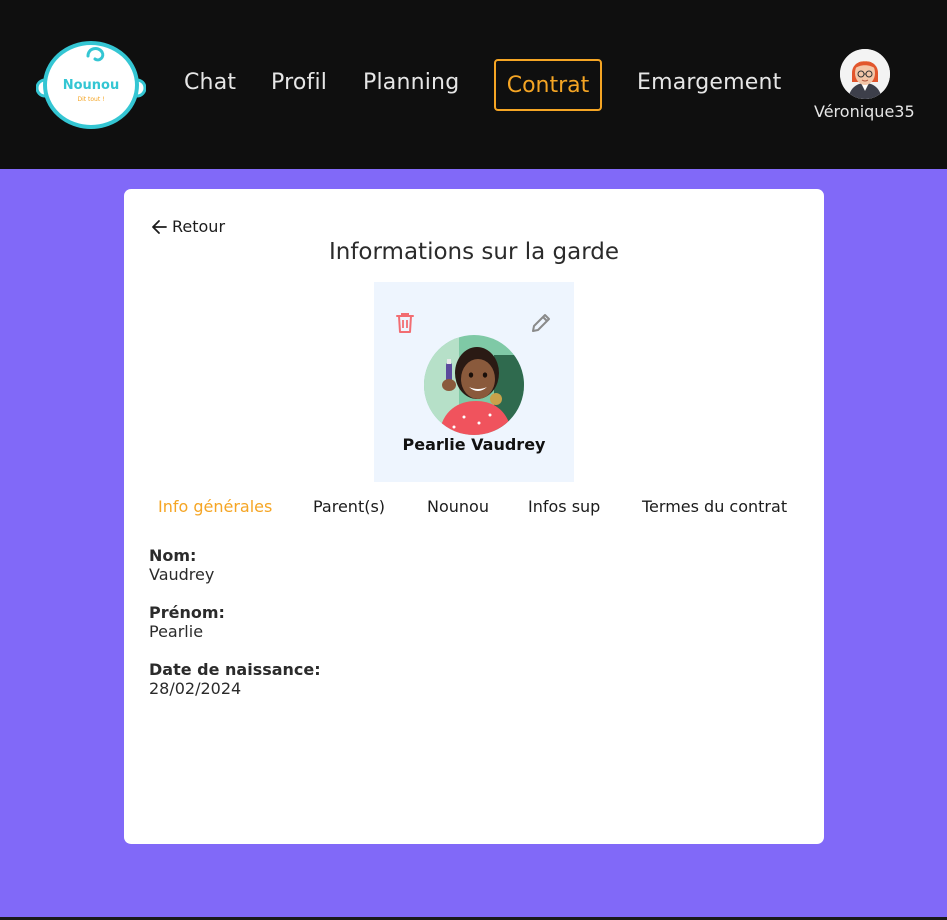 The image size is (947, 920). What do you see at coordinates (349, 506) in the screenshot?
I see `tab-parents: Parent(s)` at bounding box center [349, 506].